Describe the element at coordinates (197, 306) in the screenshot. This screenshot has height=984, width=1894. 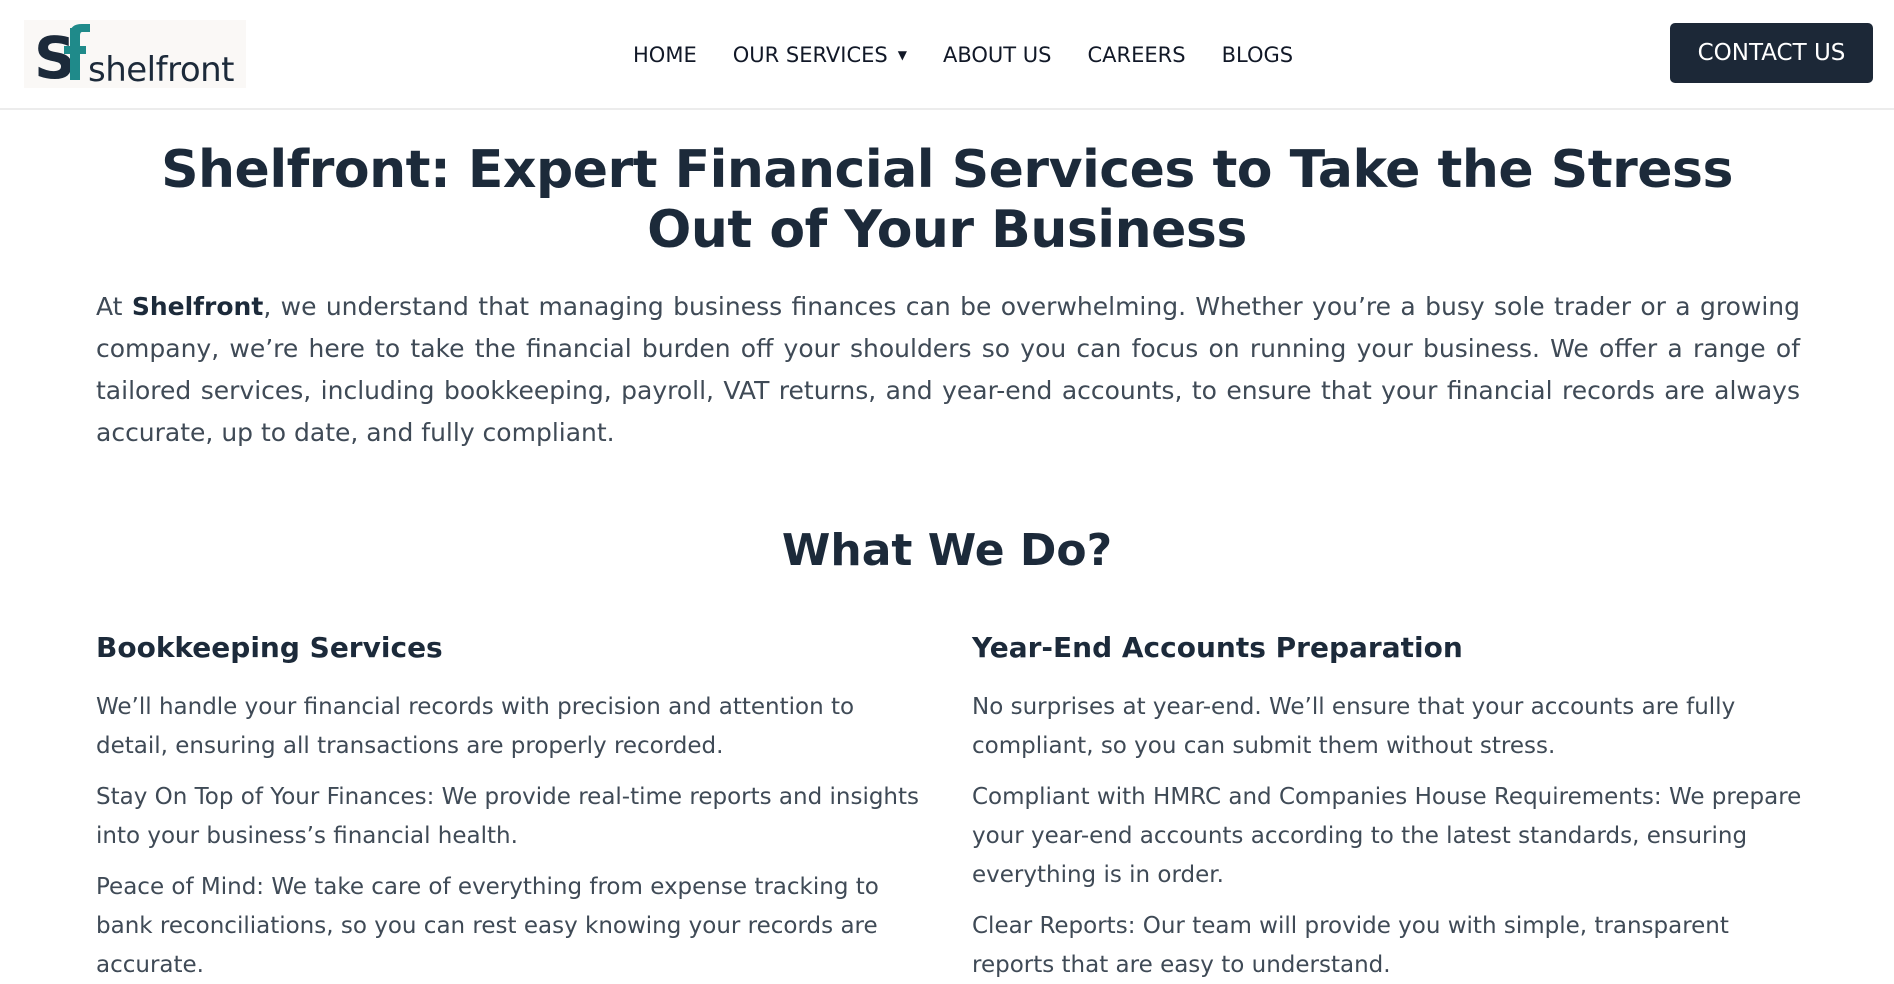
I see `intro-brand: Shelfront` at that location.